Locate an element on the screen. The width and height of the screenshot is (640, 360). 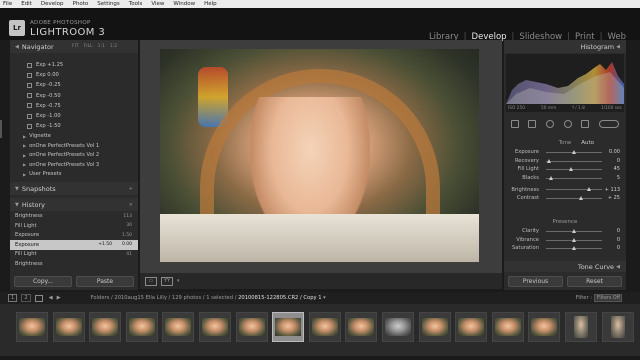
slider-value: 5 is located at coordinates (618, 178).